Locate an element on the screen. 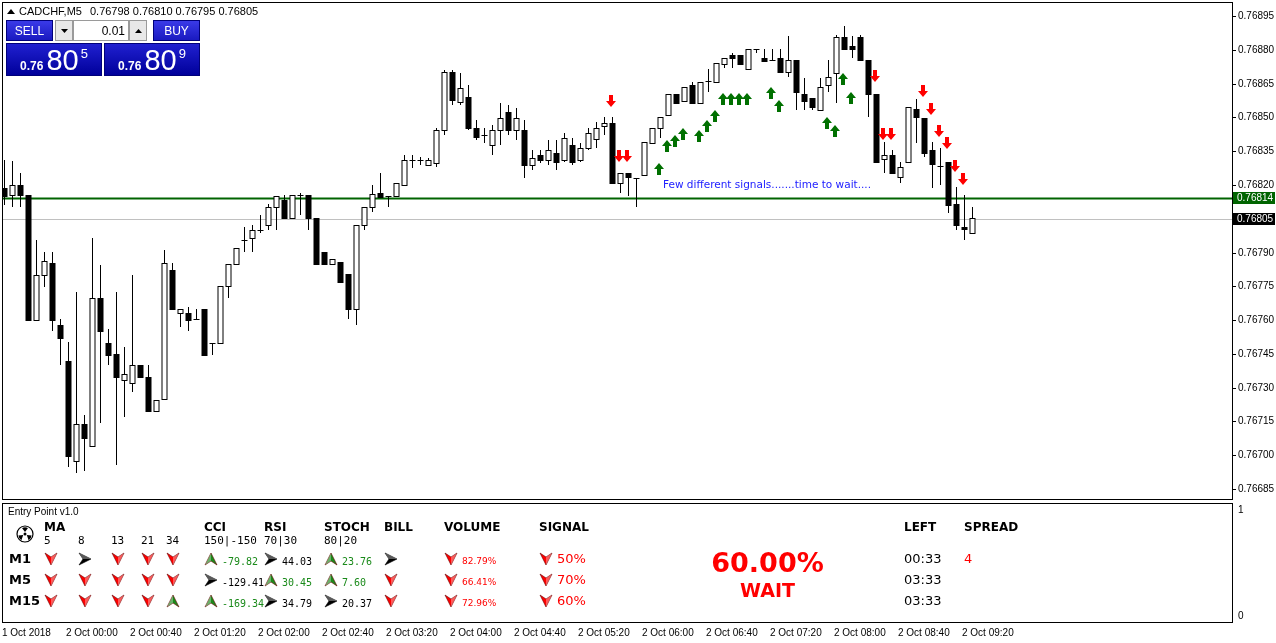 Image resolution: width=1276 pixels, height=643 pixels. signal-value: 70% is located at coordinates (571, 579).